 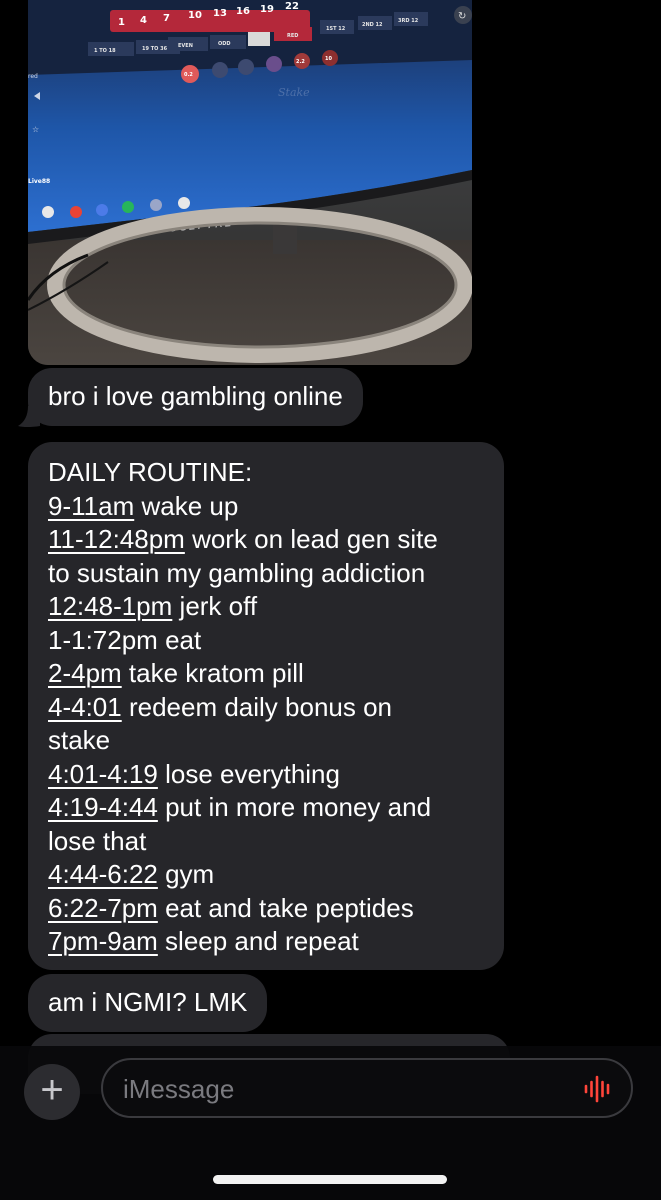 What do you see at coordinates (267, 9) in the screenshot?
I see `roulette-number: 19` at bounding box center [267, 9].